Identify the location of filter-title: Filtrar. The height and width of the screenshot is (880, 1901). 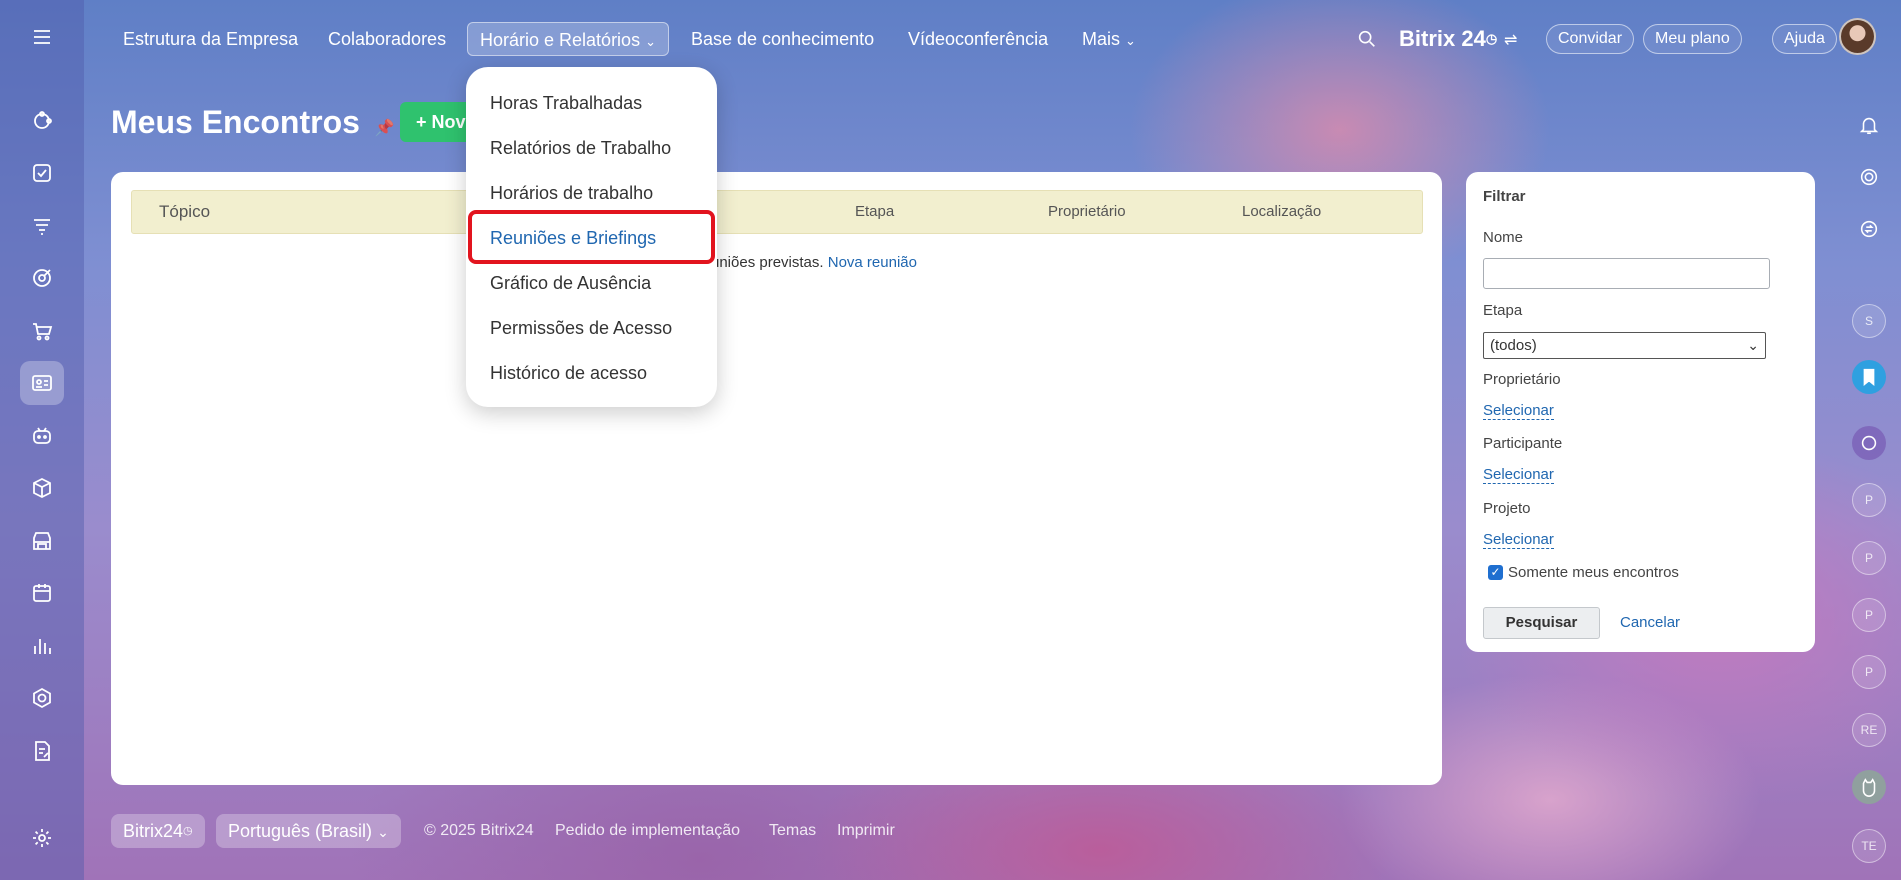
(1504, 196).